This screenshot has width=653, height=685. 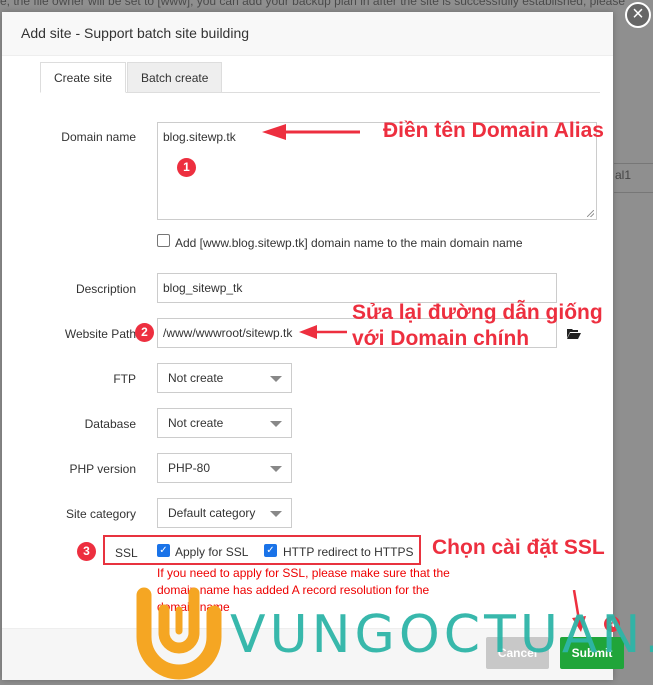 What do you see at coordinates (212, 513) in the screenshot?
I see `site-category-value: Default category` at bounding box center [212, 513].